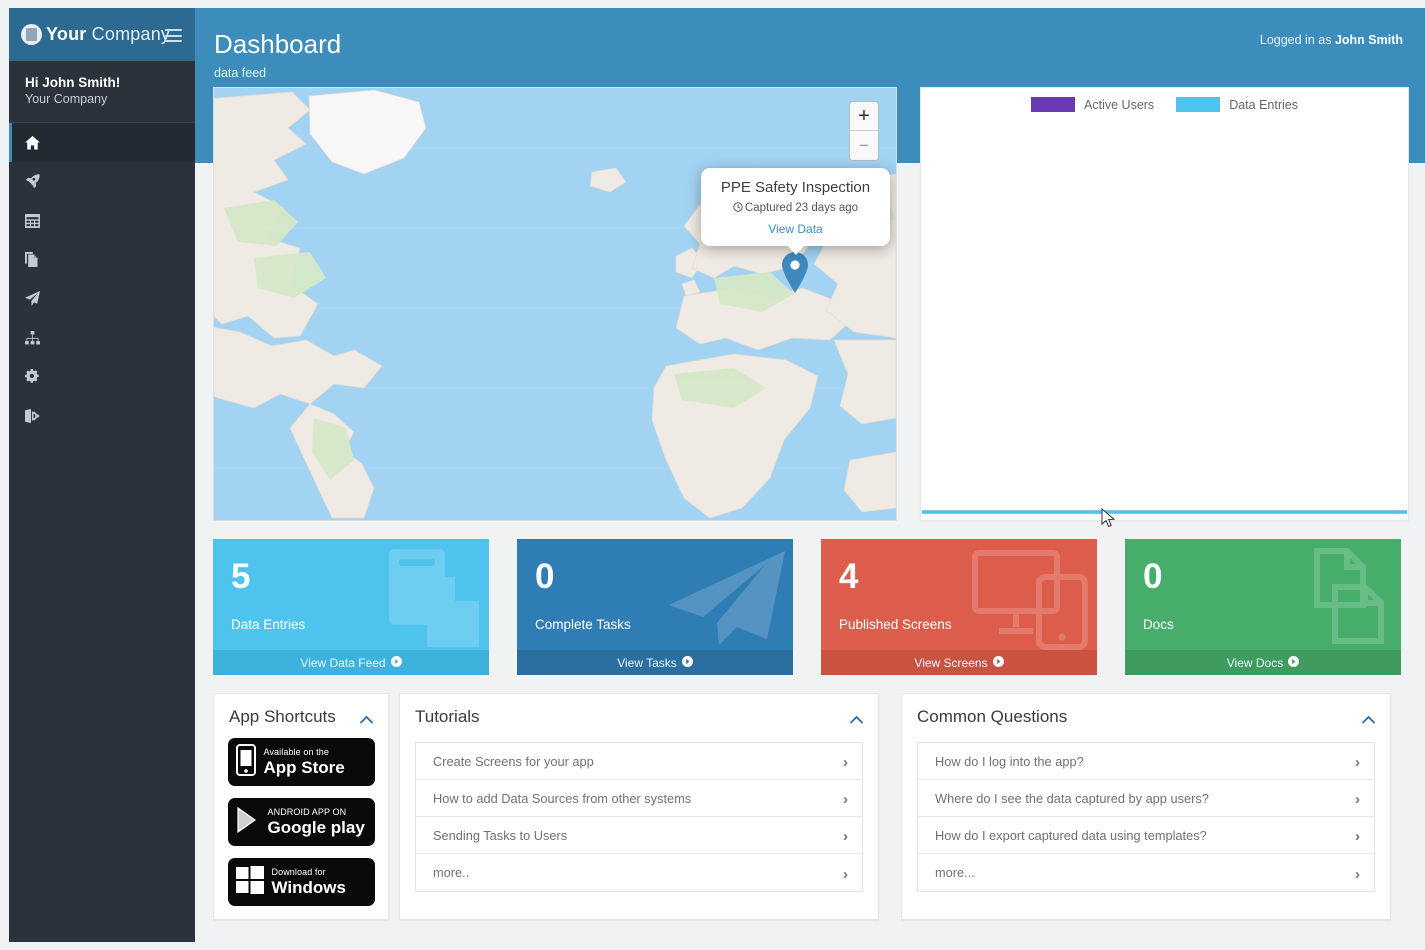  I want to click on table-icon, so click(37, 220).